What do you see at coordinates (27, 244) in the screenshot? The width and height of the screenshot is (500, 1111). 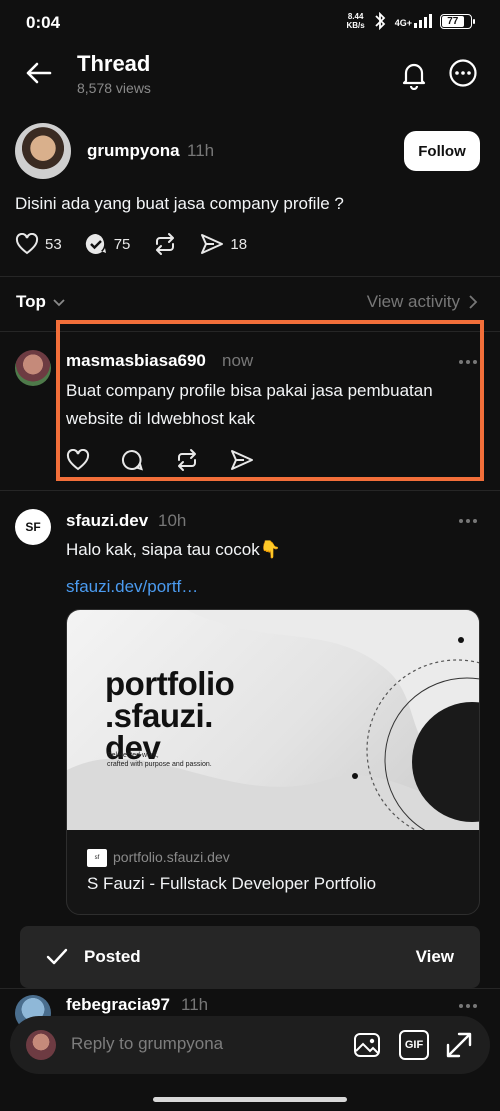 I see `heart-icon` at bounding box center [27, 244].